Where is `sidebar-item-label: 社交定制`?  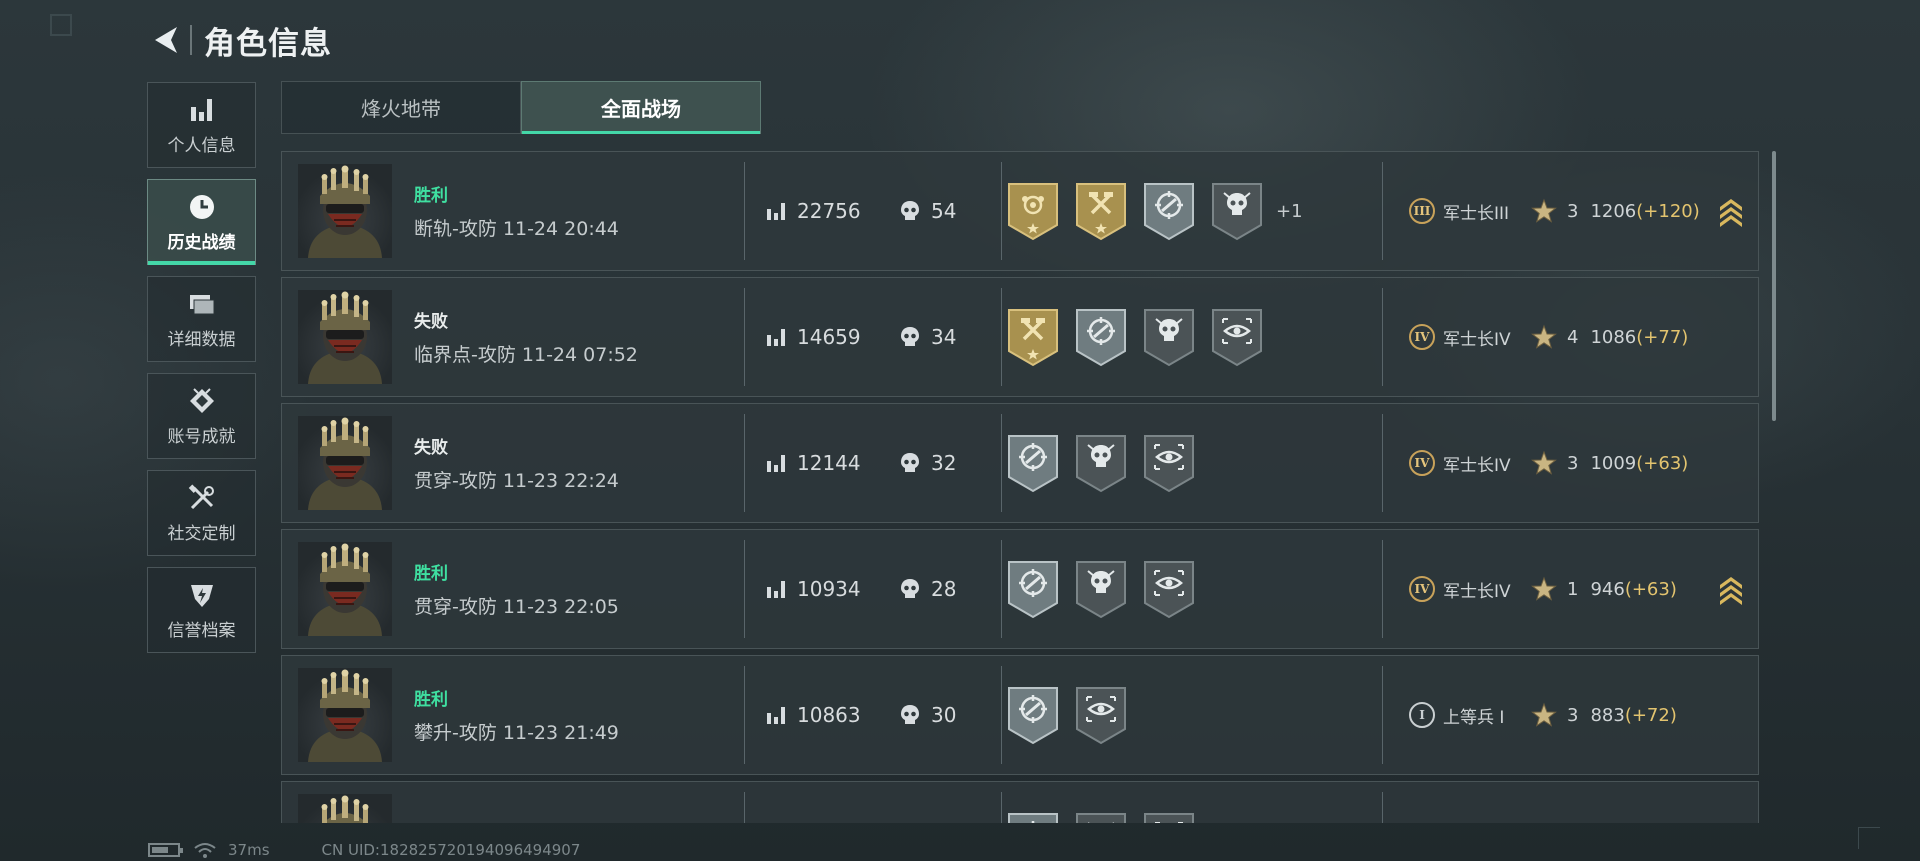
sidebar-item-label: 社交定制 is located at coordinates (201, 533).